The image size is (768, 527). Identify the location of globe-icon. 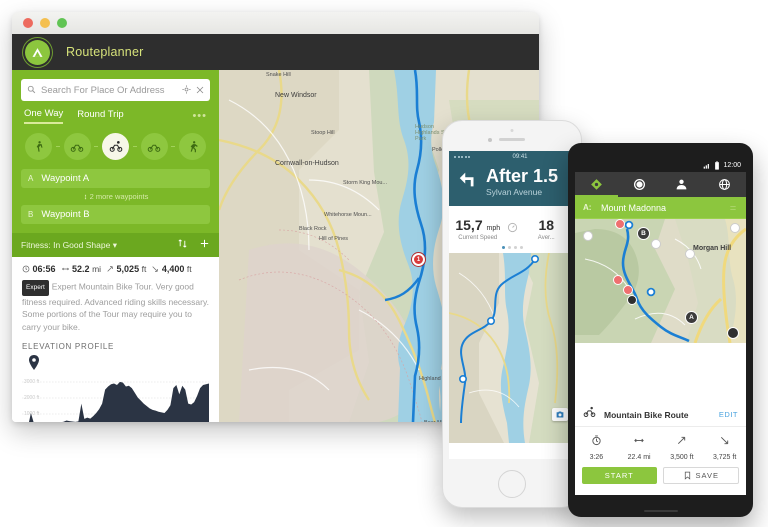
(725, 184).